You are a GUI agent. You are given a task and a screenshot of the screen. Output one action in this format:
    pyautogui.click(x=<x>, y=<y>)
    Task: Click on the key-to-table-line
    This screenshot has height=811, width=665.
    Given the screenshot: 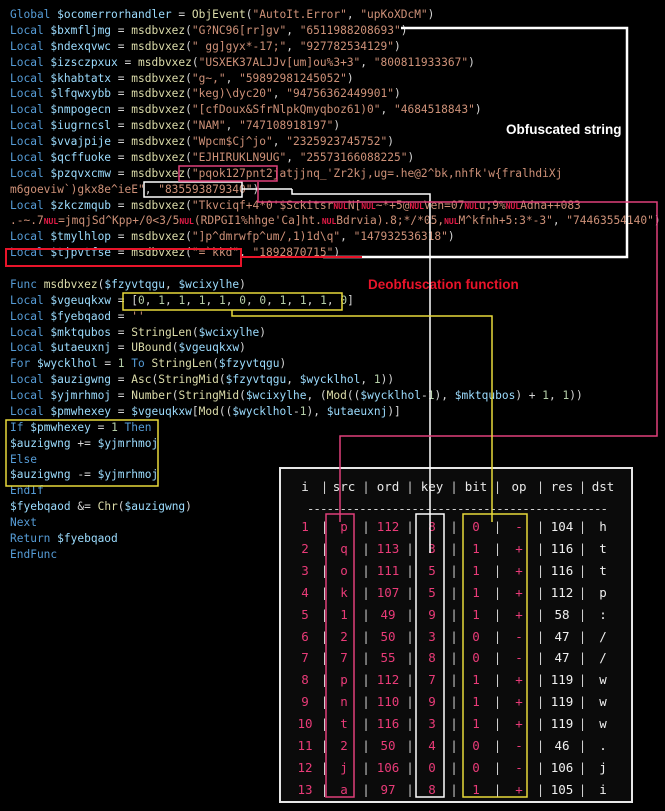 What is the action you would take?
    pyautogui.click(x=361, y=371)
    